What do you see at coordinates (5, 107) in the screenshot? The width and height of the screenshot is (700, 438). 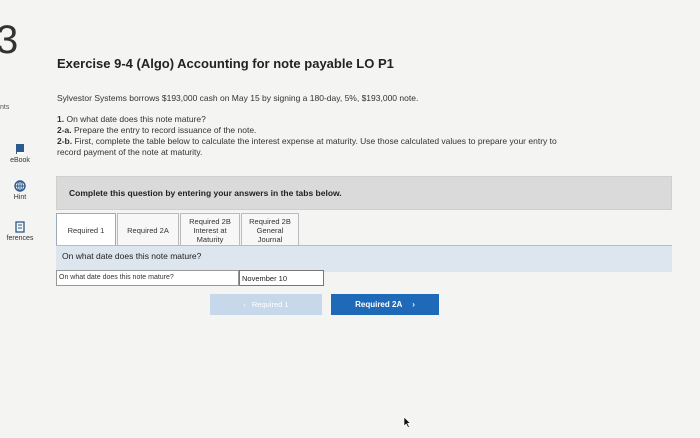 I see `points-label: nts` at bounding box center [5, 107].